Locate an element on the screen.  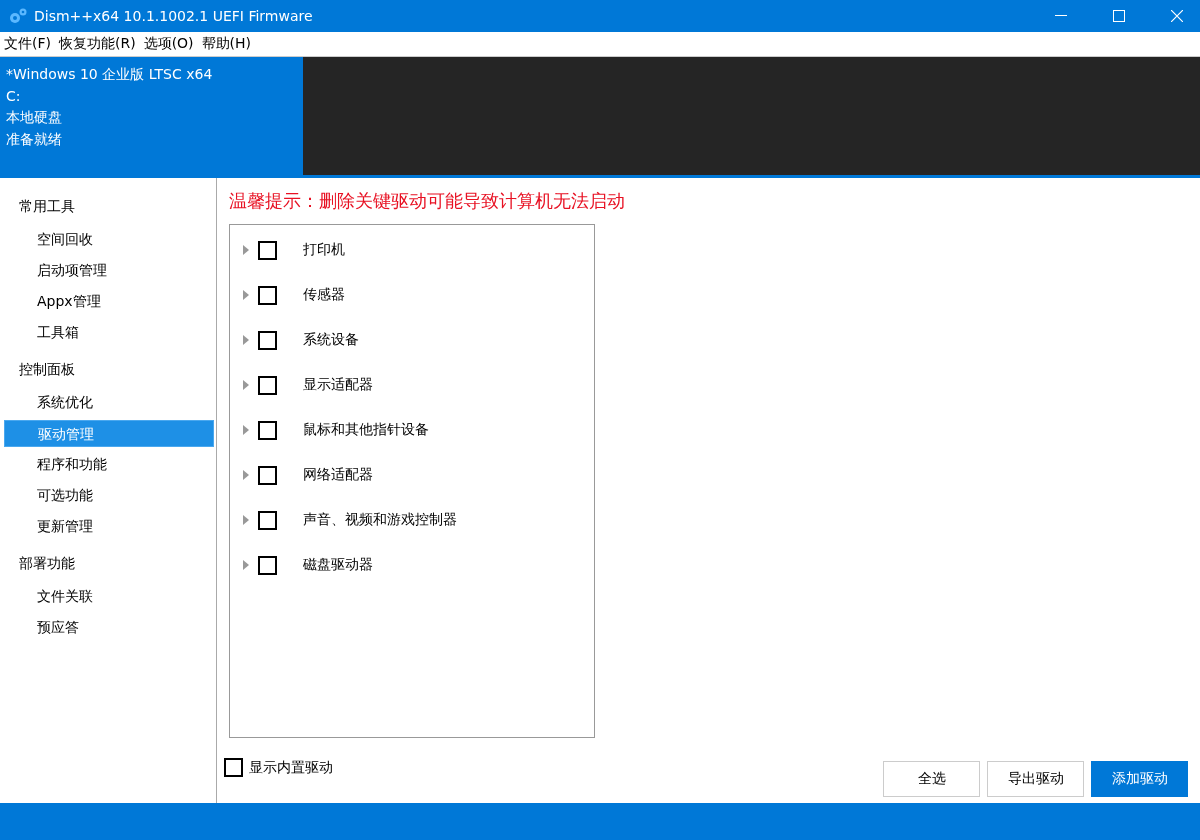
warning-text: 温馨提示：删除关键驱动可能导致计算机无法启动 is located at coordinates (427, 201).